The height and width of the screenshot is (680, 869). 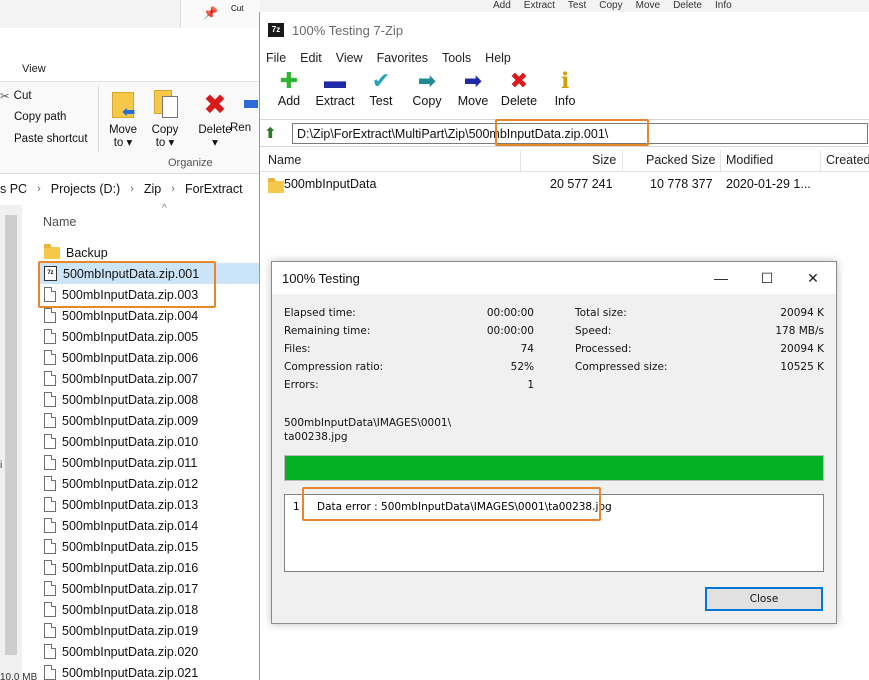 I want to click on toolbar-label: Test, so click(x=381, y=101).